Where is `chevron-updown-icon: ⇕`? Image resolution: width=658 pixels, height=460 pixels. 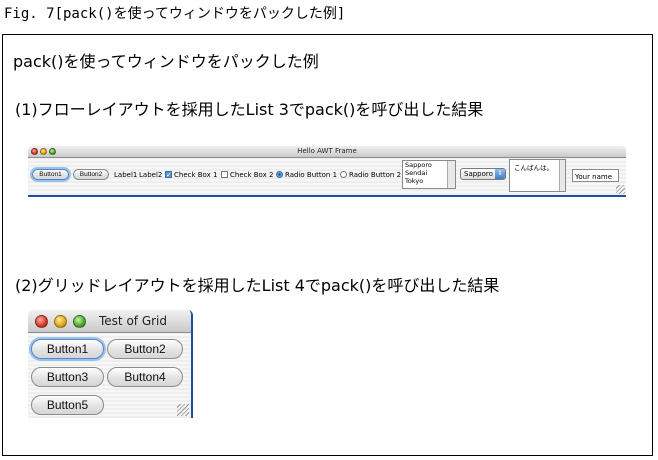
chevron-updown-icon: ⇕ is located at coordinates (500, 174).